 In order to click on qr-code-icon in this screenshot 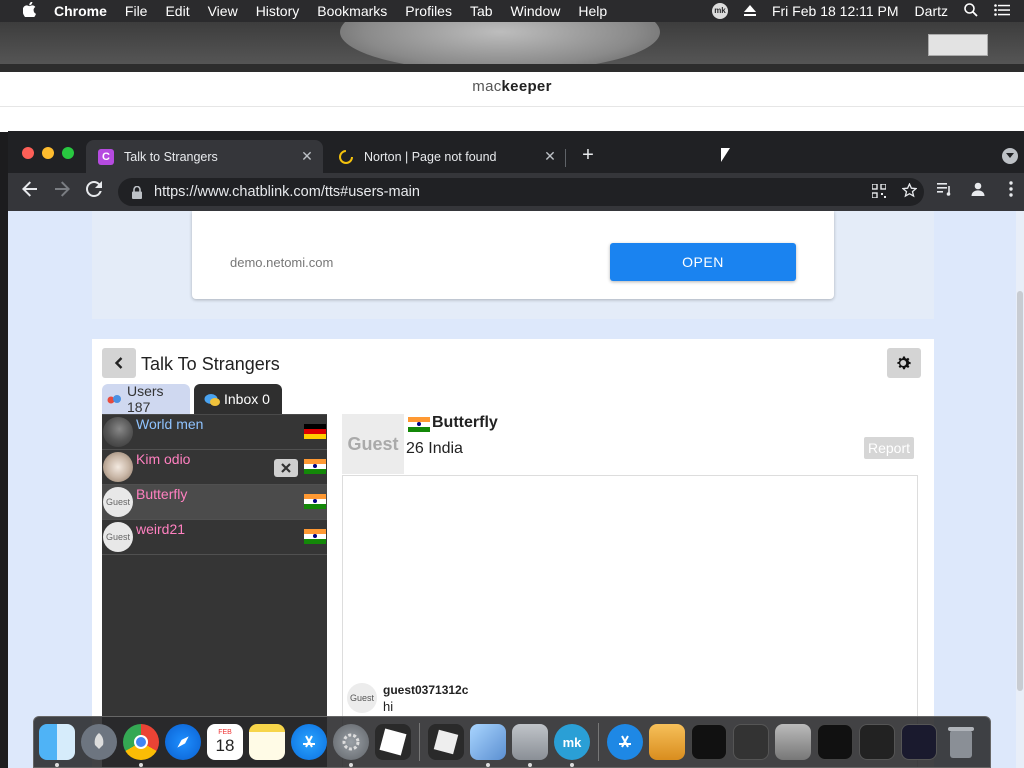, I will do `click(879, 191)`.